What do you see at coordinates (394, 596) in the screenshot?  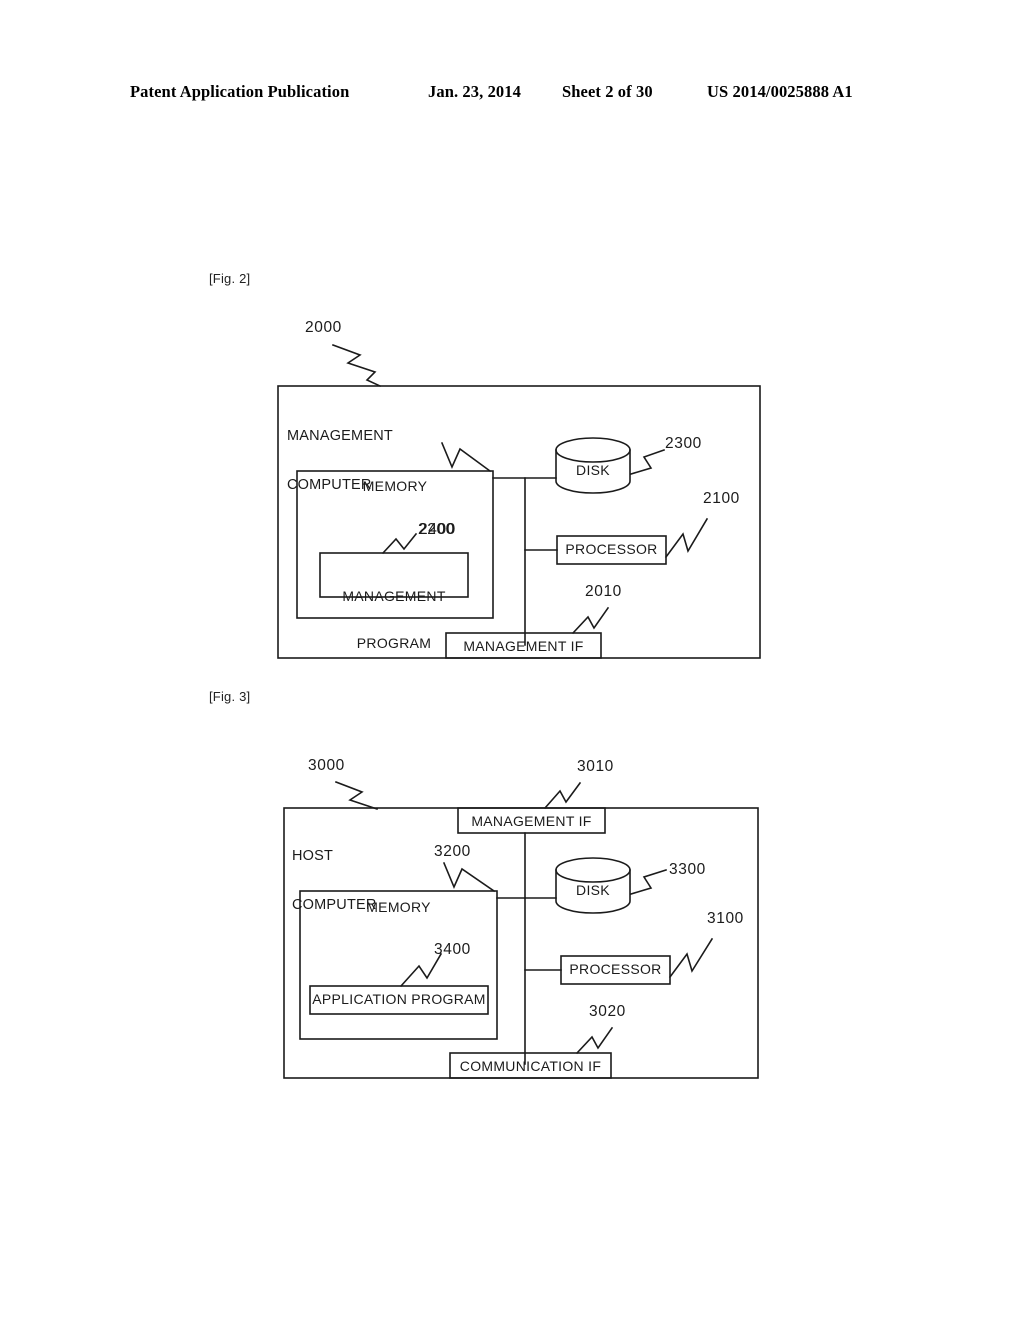 I see `fig2-program-line1: MANAGEMENT` at bounding box center [394, 596].